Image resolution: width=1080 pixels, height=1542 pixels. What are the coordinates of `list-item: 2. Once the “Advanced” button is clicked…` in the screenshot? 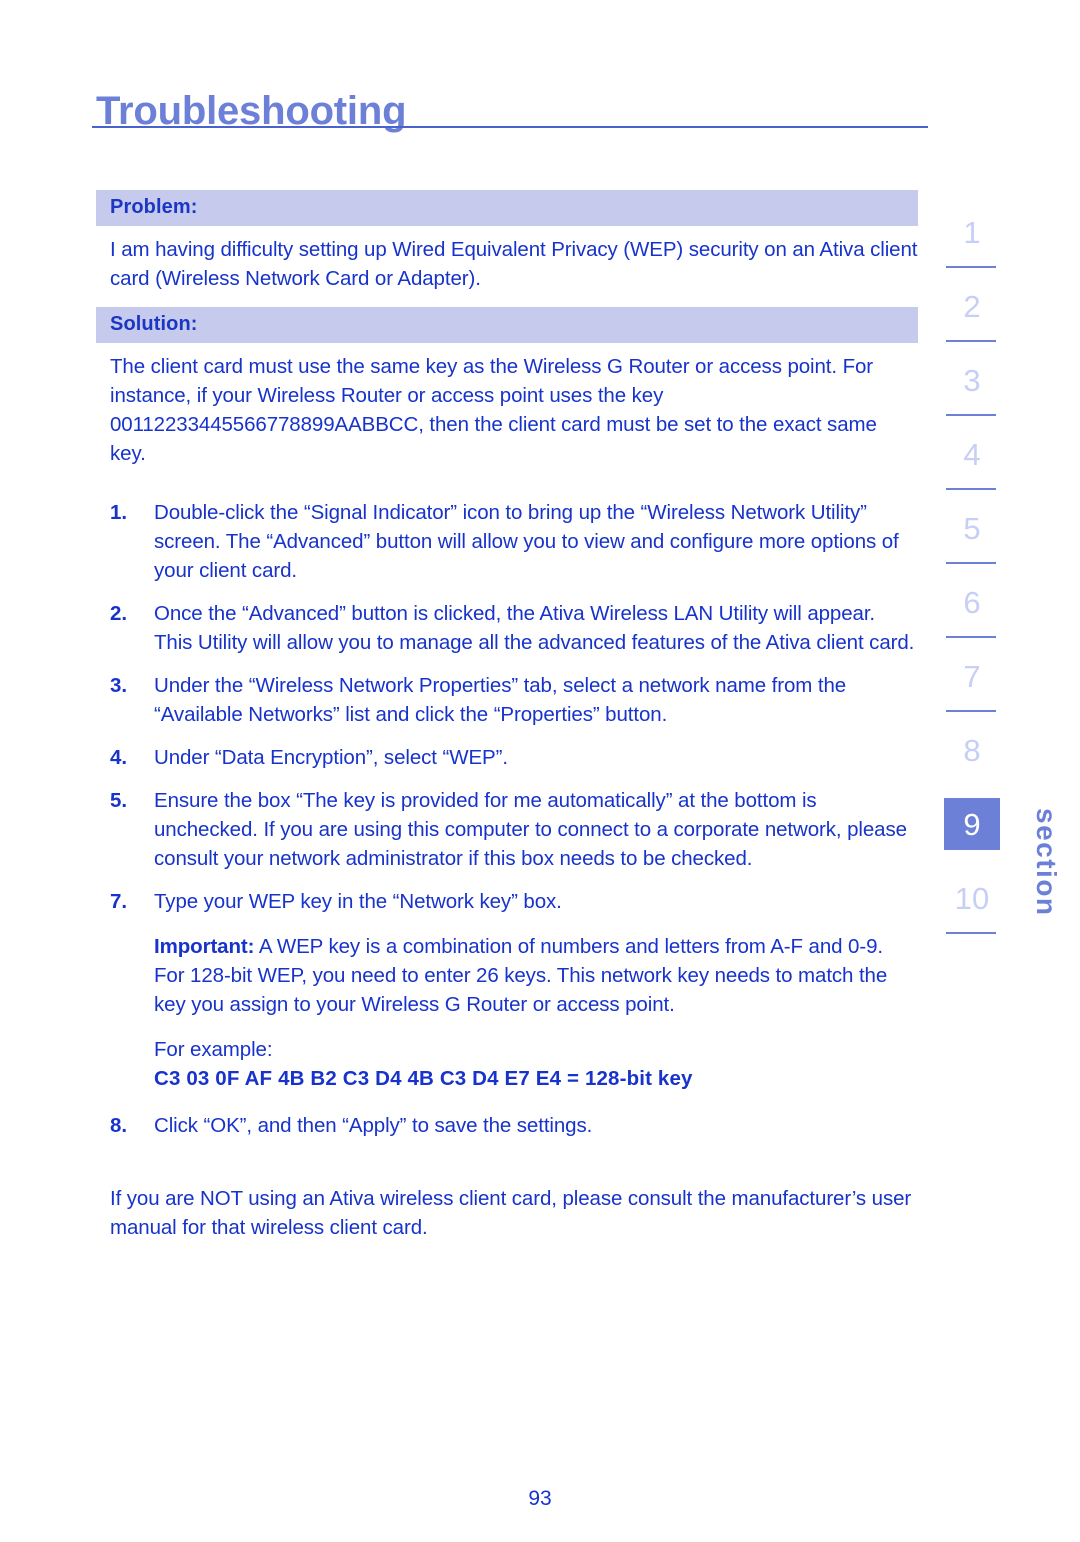 It's located at (514, 628).